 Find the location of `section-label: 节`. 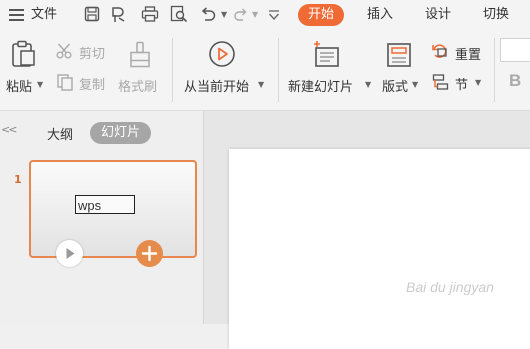

section-label: 节 is located at coordinates (462, 85).